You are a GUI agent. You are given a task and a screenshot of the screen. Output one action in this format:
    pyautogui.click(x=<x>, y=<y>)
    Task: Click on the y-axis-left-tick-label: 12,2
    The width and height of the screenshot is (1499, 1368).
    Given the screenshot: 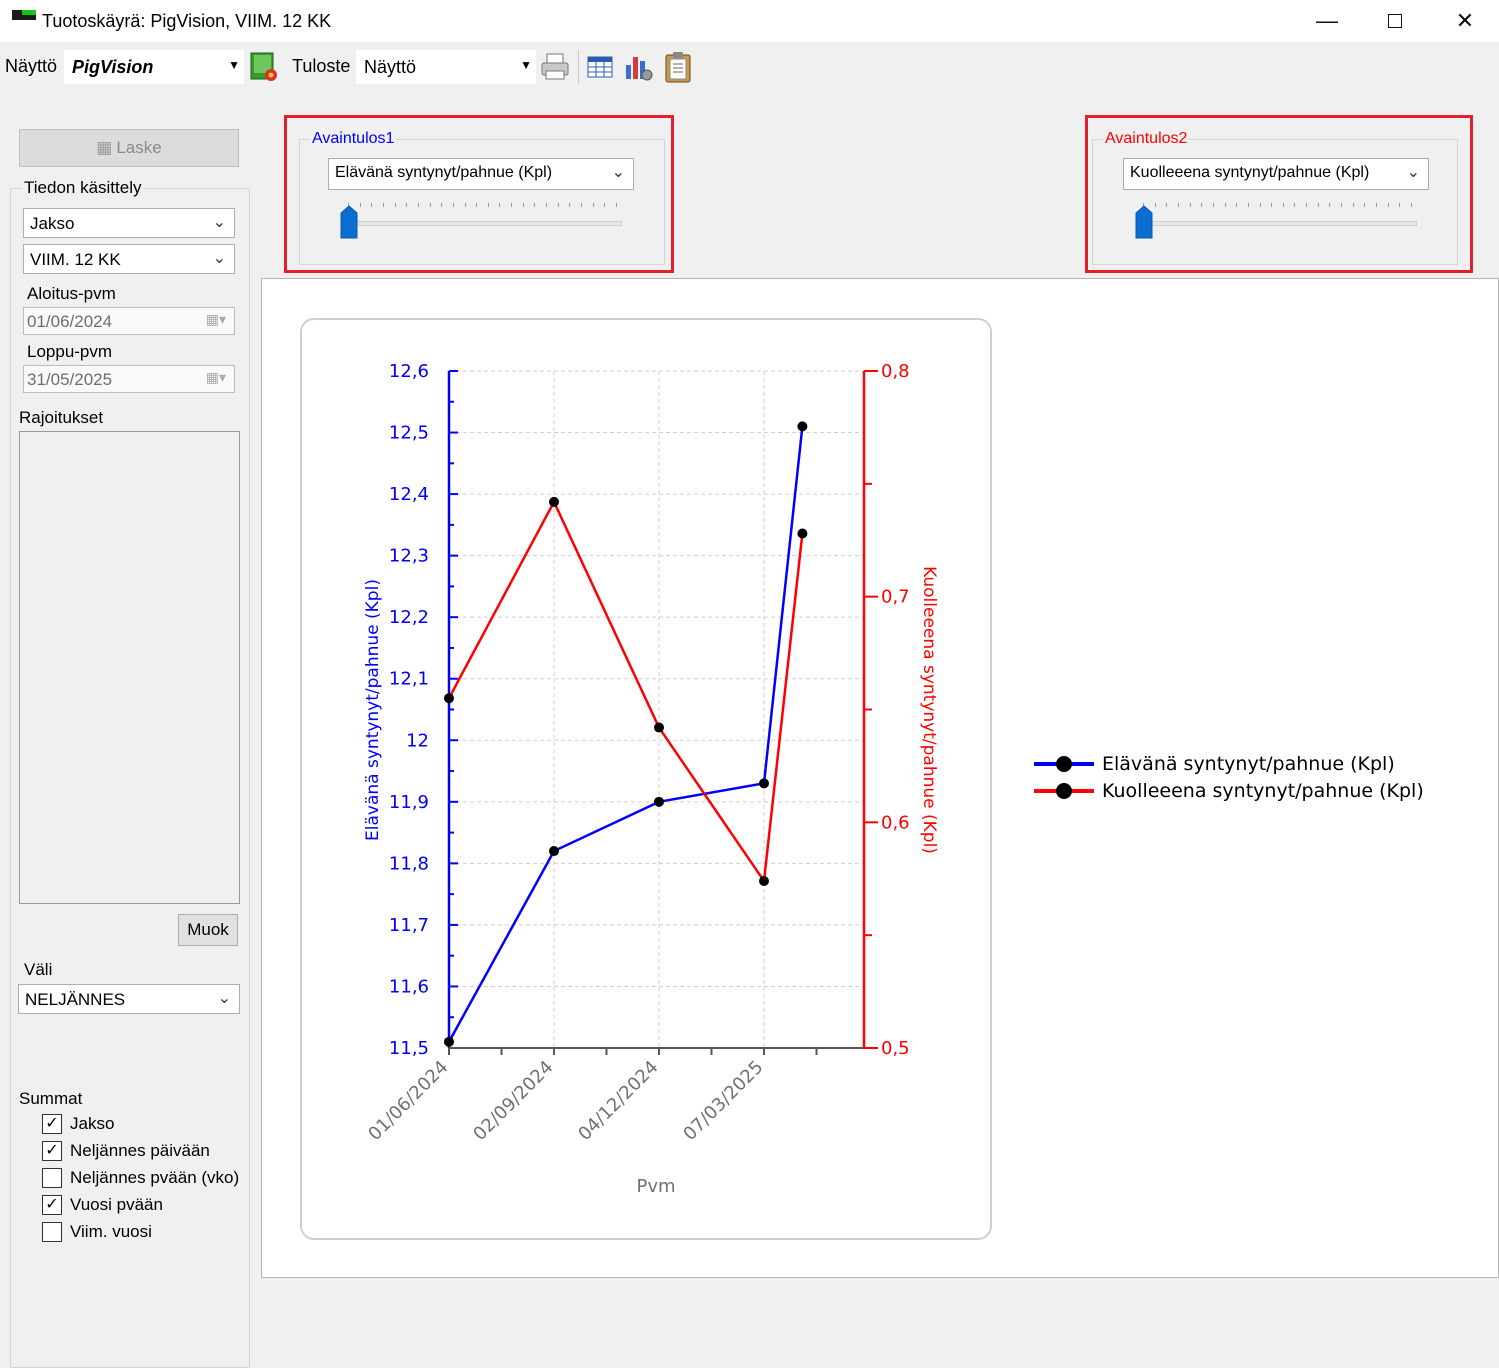 What is the action you would take?
    pyautogui.click(x=409, y=617)
    